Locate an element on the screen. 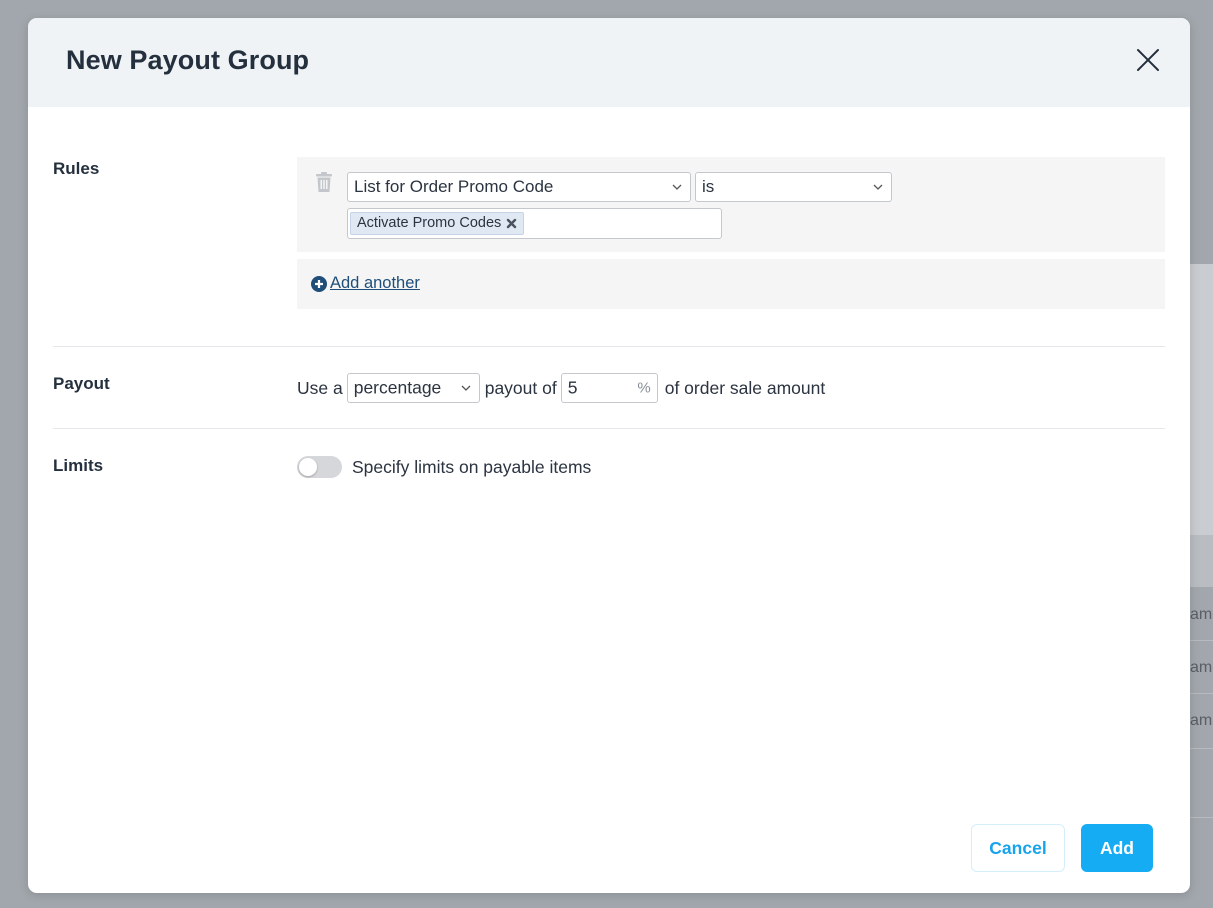 Image resolution: width=1213 pixels, height=908 pixels. plus-circle-icon is located at coordinates (319, 283).